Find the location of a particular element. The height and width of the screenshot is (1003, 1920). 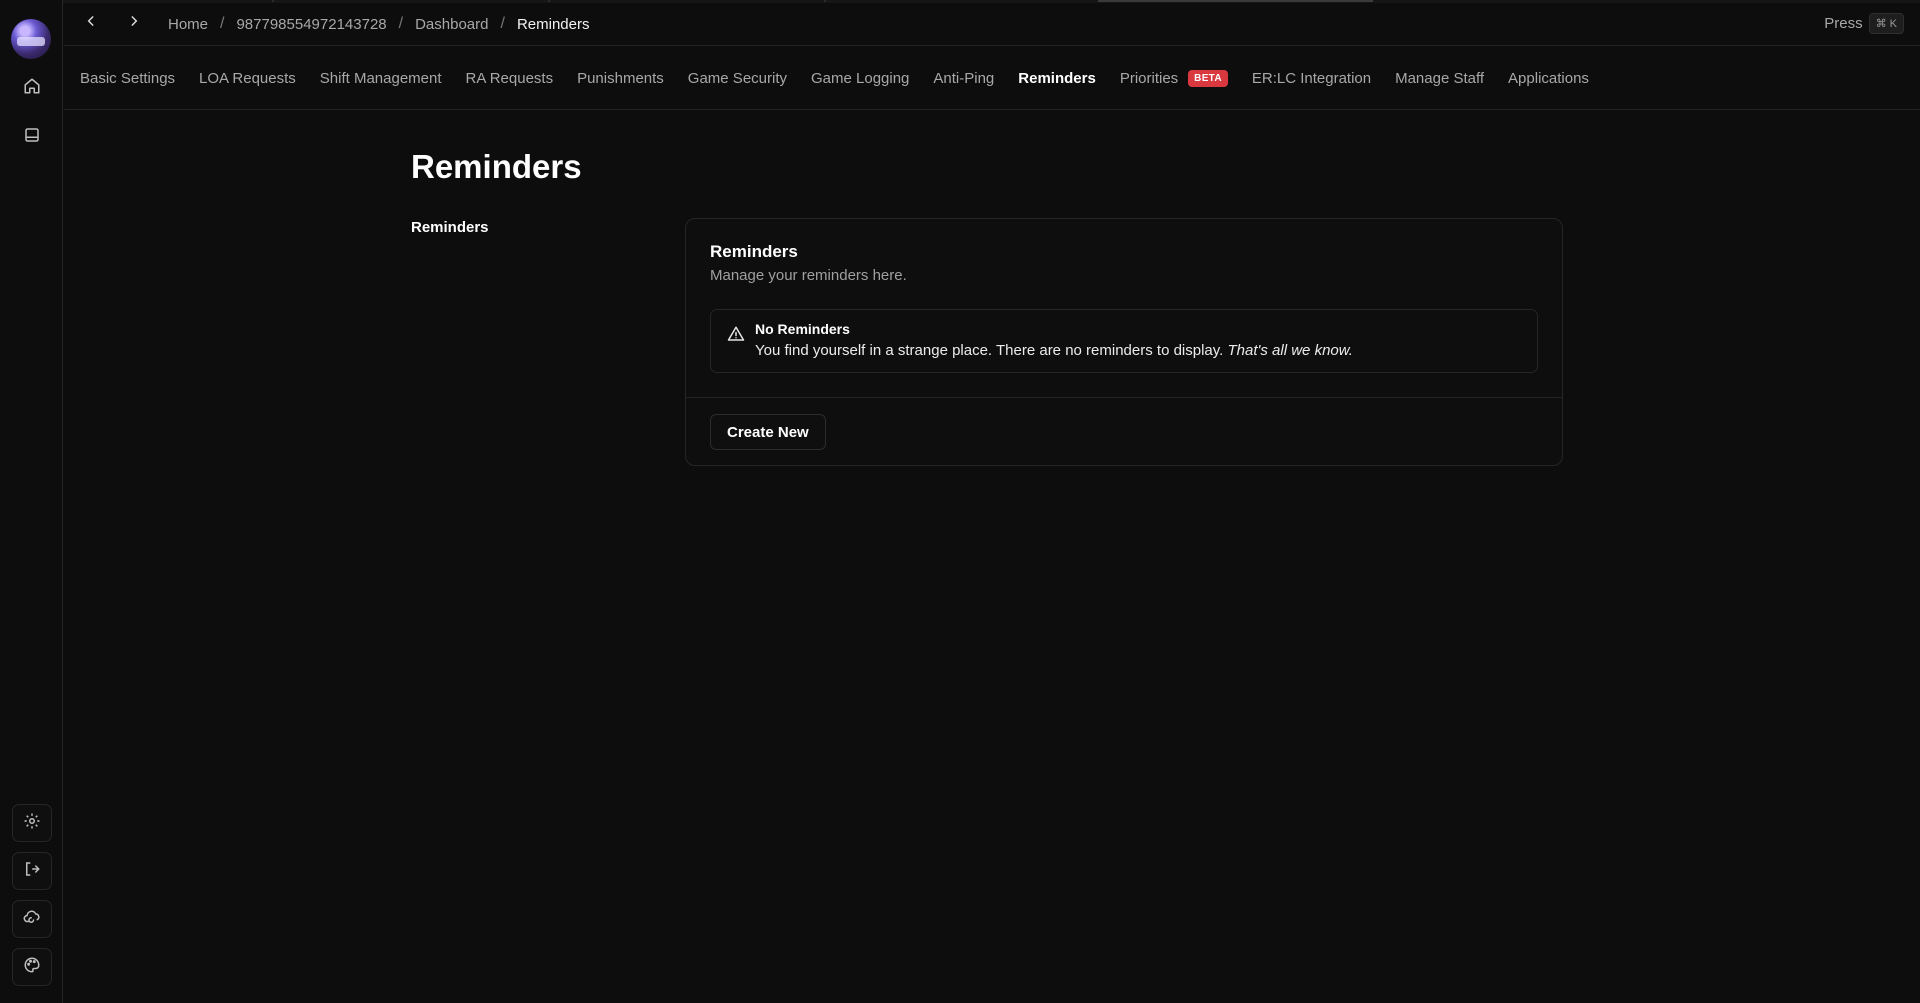

home-icon is located at coordinates (32, 86).